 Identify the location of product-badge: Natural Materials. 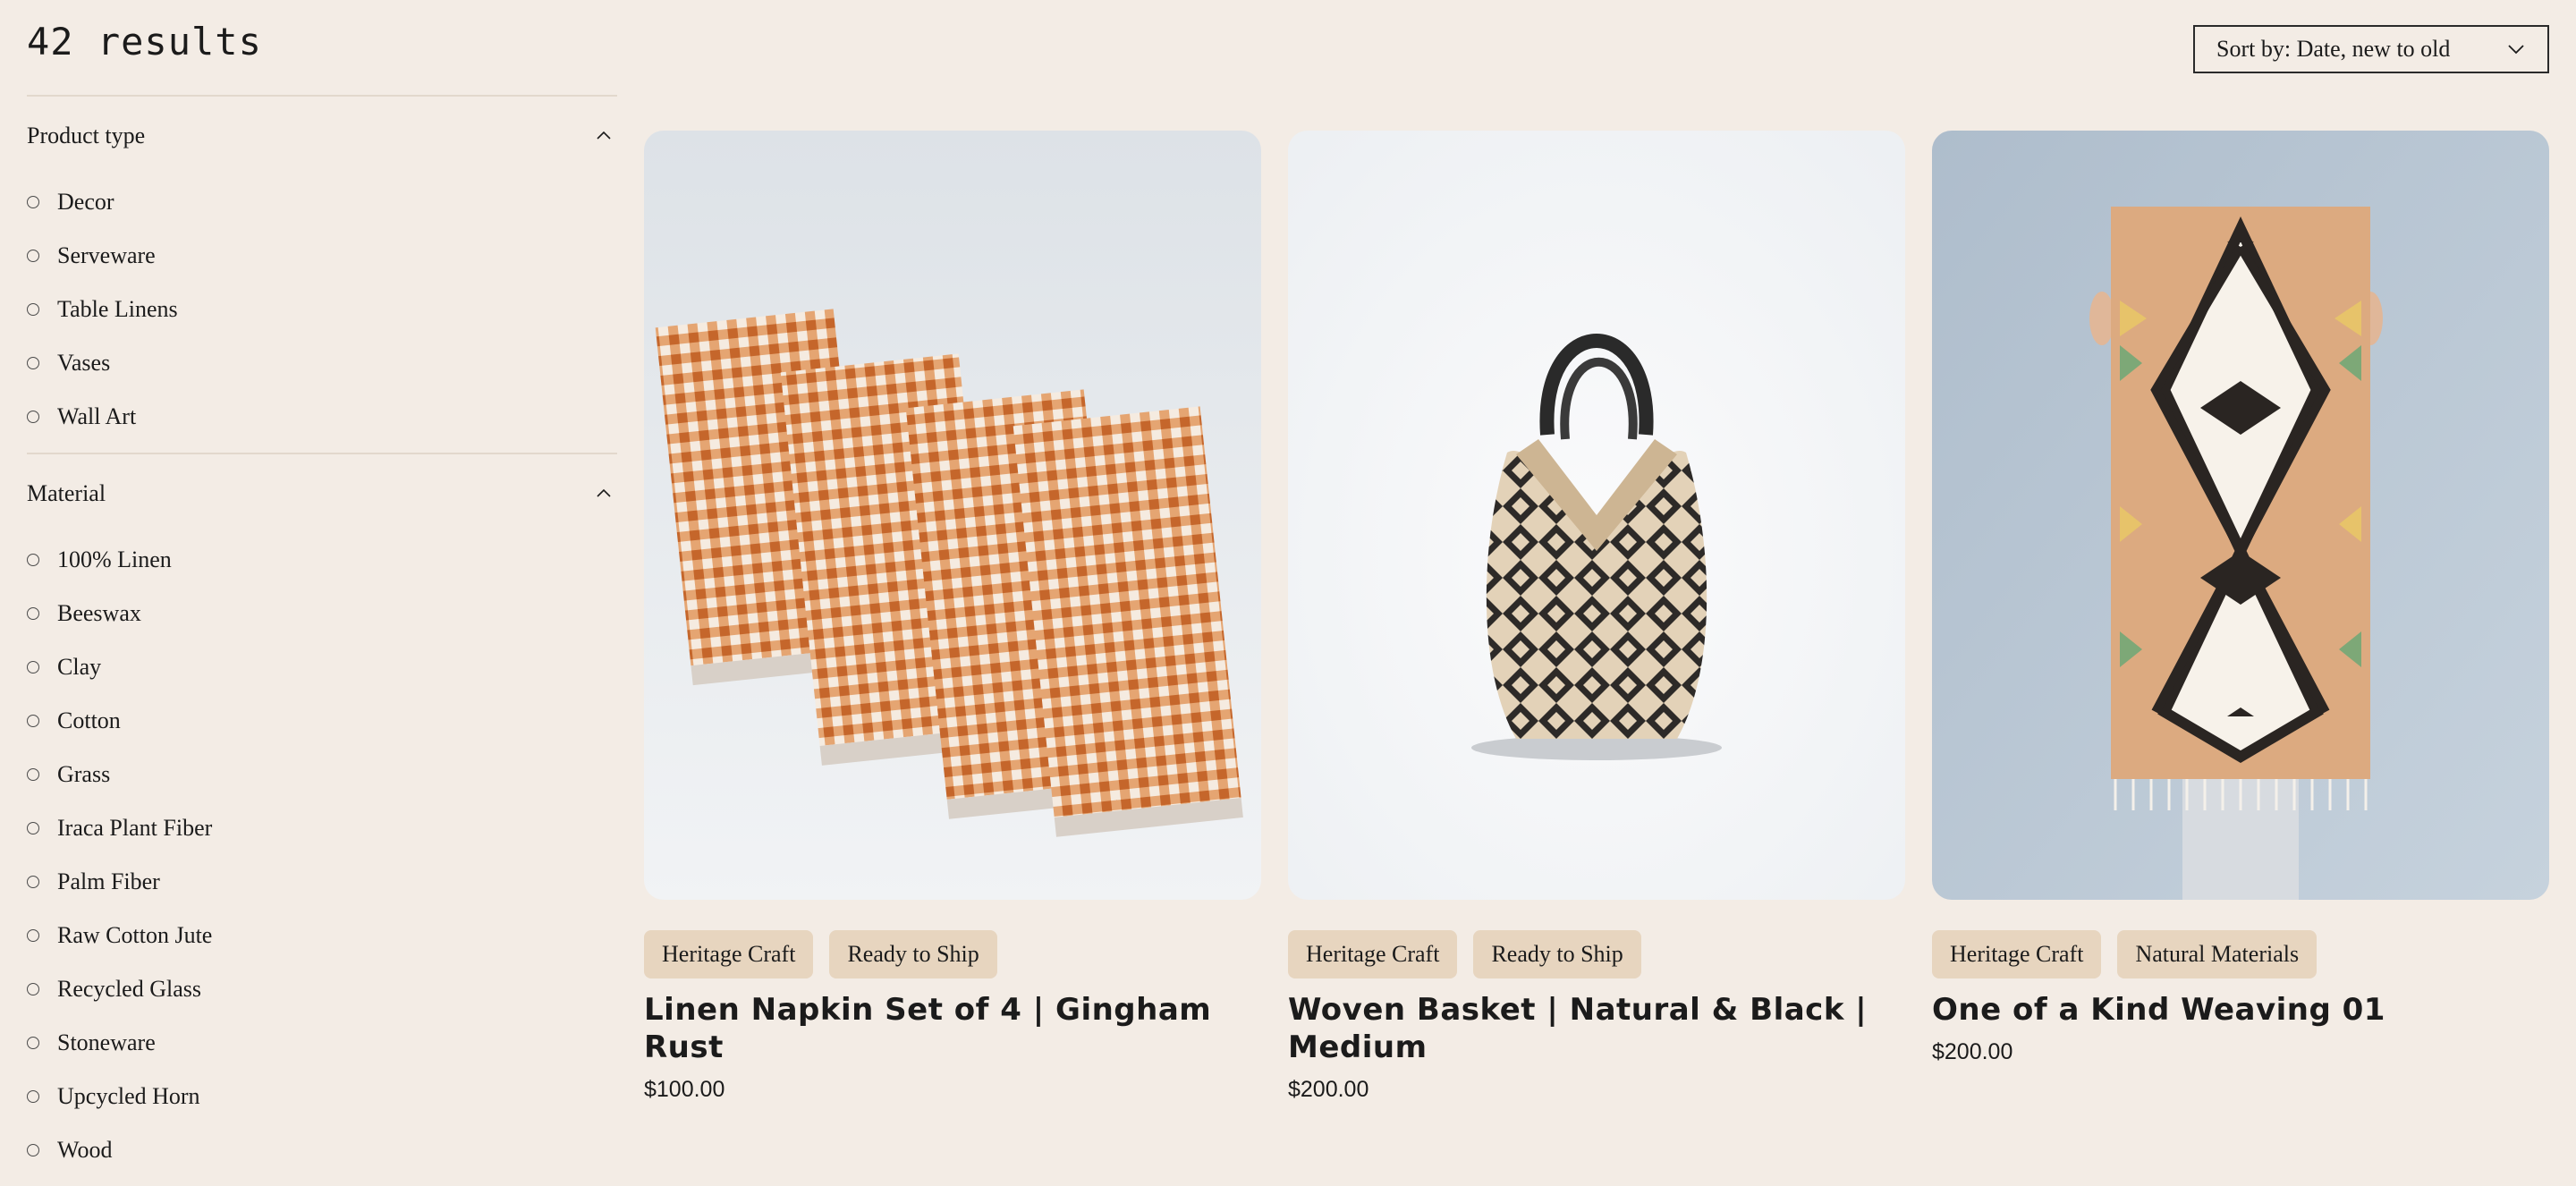
(2217, 954).